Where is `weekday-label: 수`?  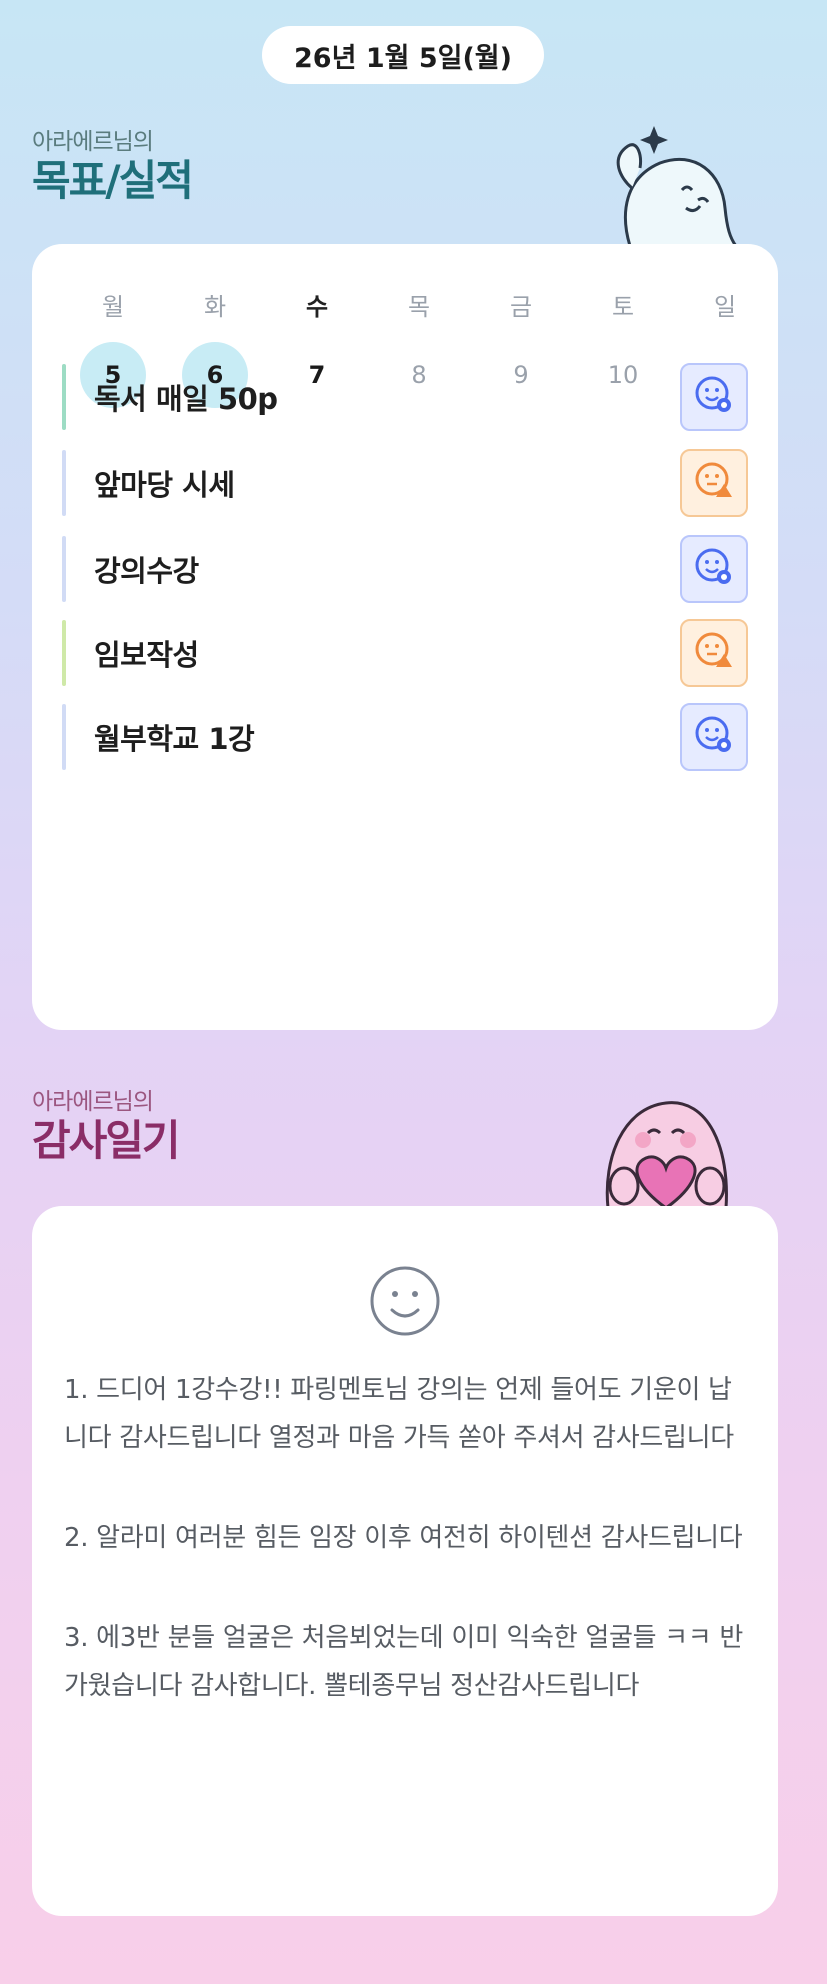
weekday-label: 수 is located at coordinates (317, 307).